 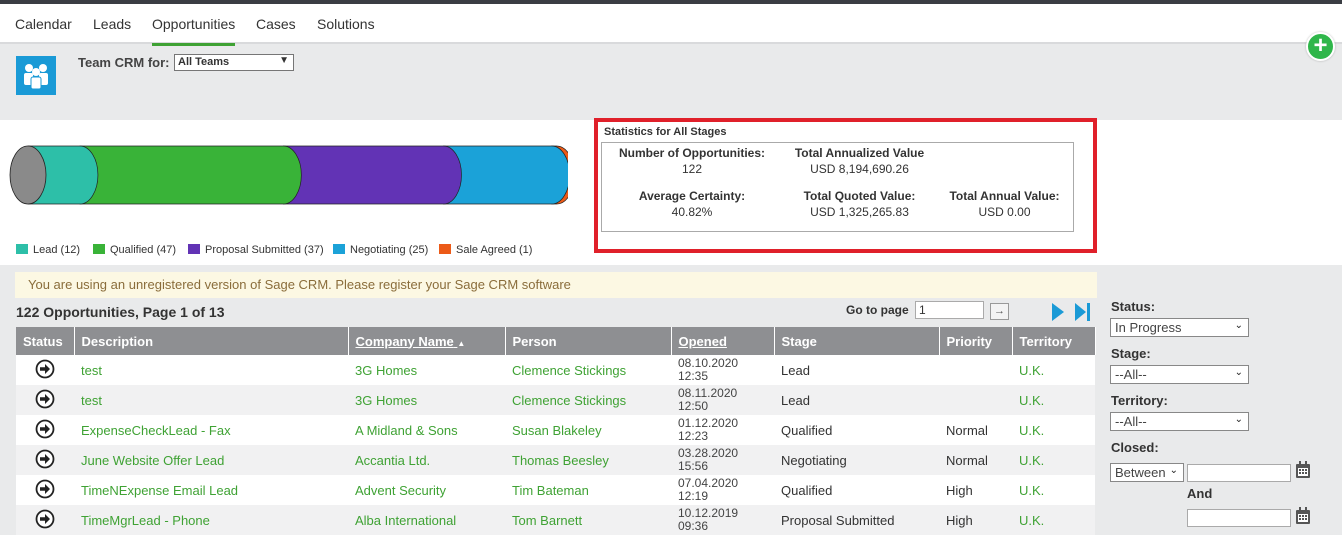 I want to click on stat-label: Total Annualized Value, so click(x=859, y=153).